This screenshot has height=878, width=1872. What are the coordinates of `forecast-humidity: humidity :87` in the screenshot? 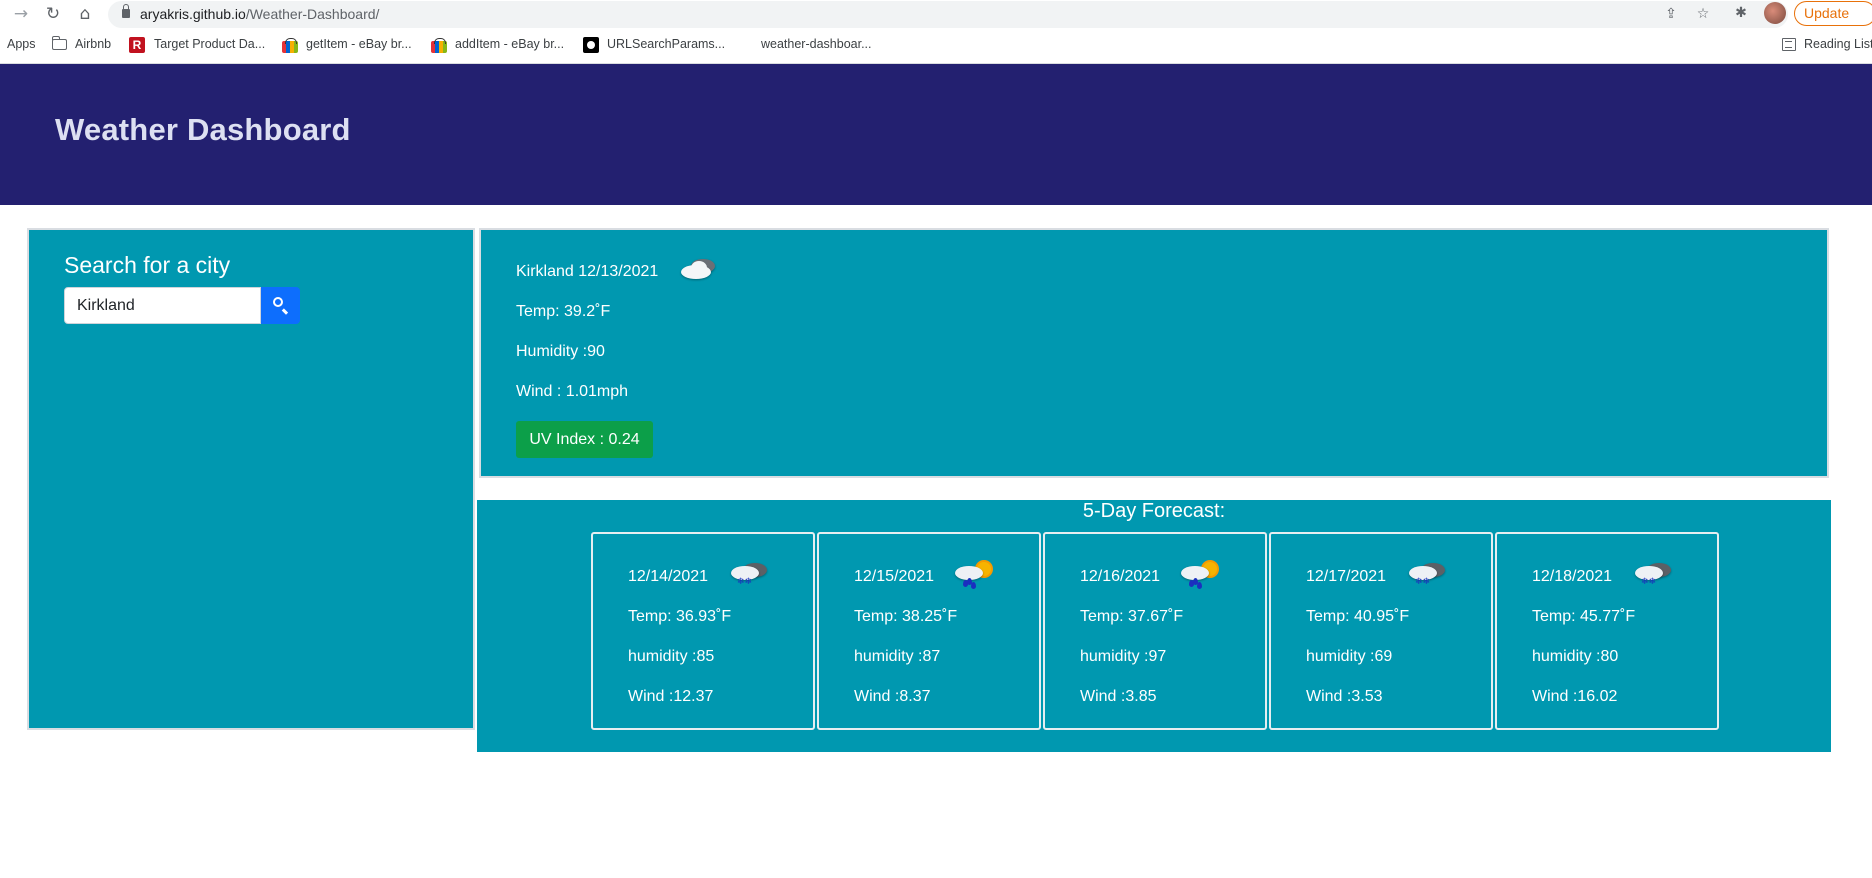 It's located at (897, 656).